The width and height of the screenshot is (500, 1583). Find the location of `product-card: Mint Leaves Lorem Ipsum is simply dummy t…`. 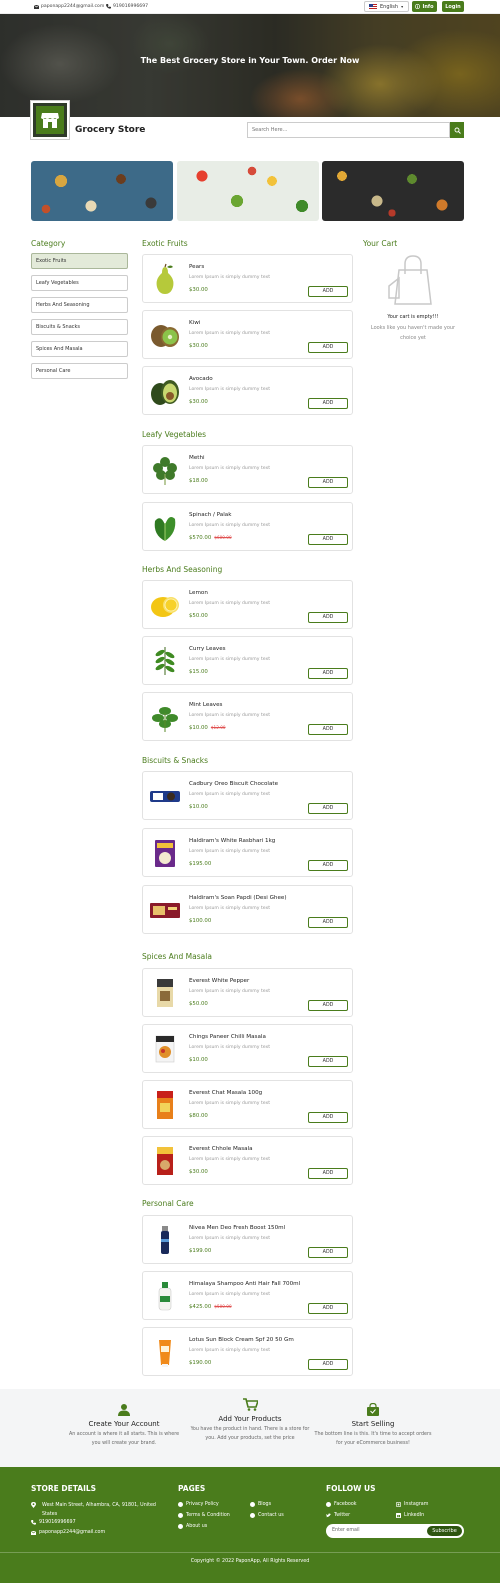

product-card: Mint Leaves Lorem Ipsum is simply dummy t… is located at coordinates (247, 716).